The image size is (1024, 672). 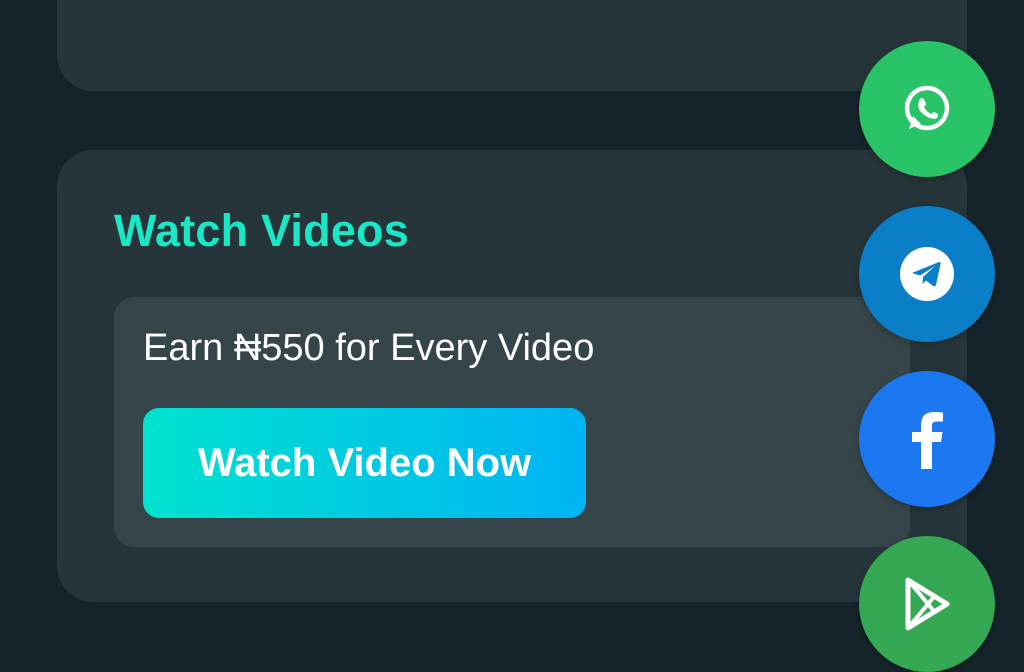 What do you see at coordinates (261, 230) in the screenshot?
I see `section-title: Watch Videos` at bounding box center [261, 230].